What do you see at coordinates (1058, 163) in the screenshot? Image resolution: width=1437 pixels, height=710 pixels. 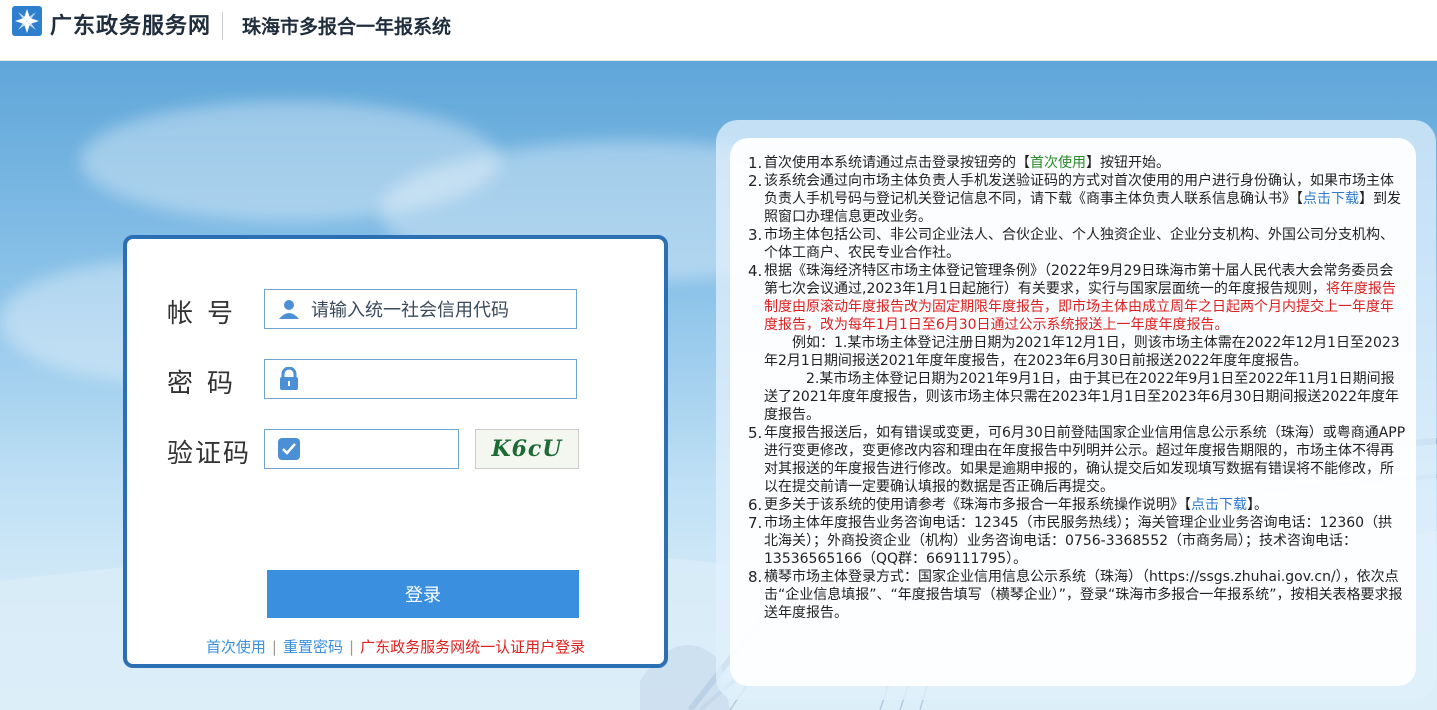 I see `first-use-notice-link: 首次使用` at bounding box center [1058, 163].